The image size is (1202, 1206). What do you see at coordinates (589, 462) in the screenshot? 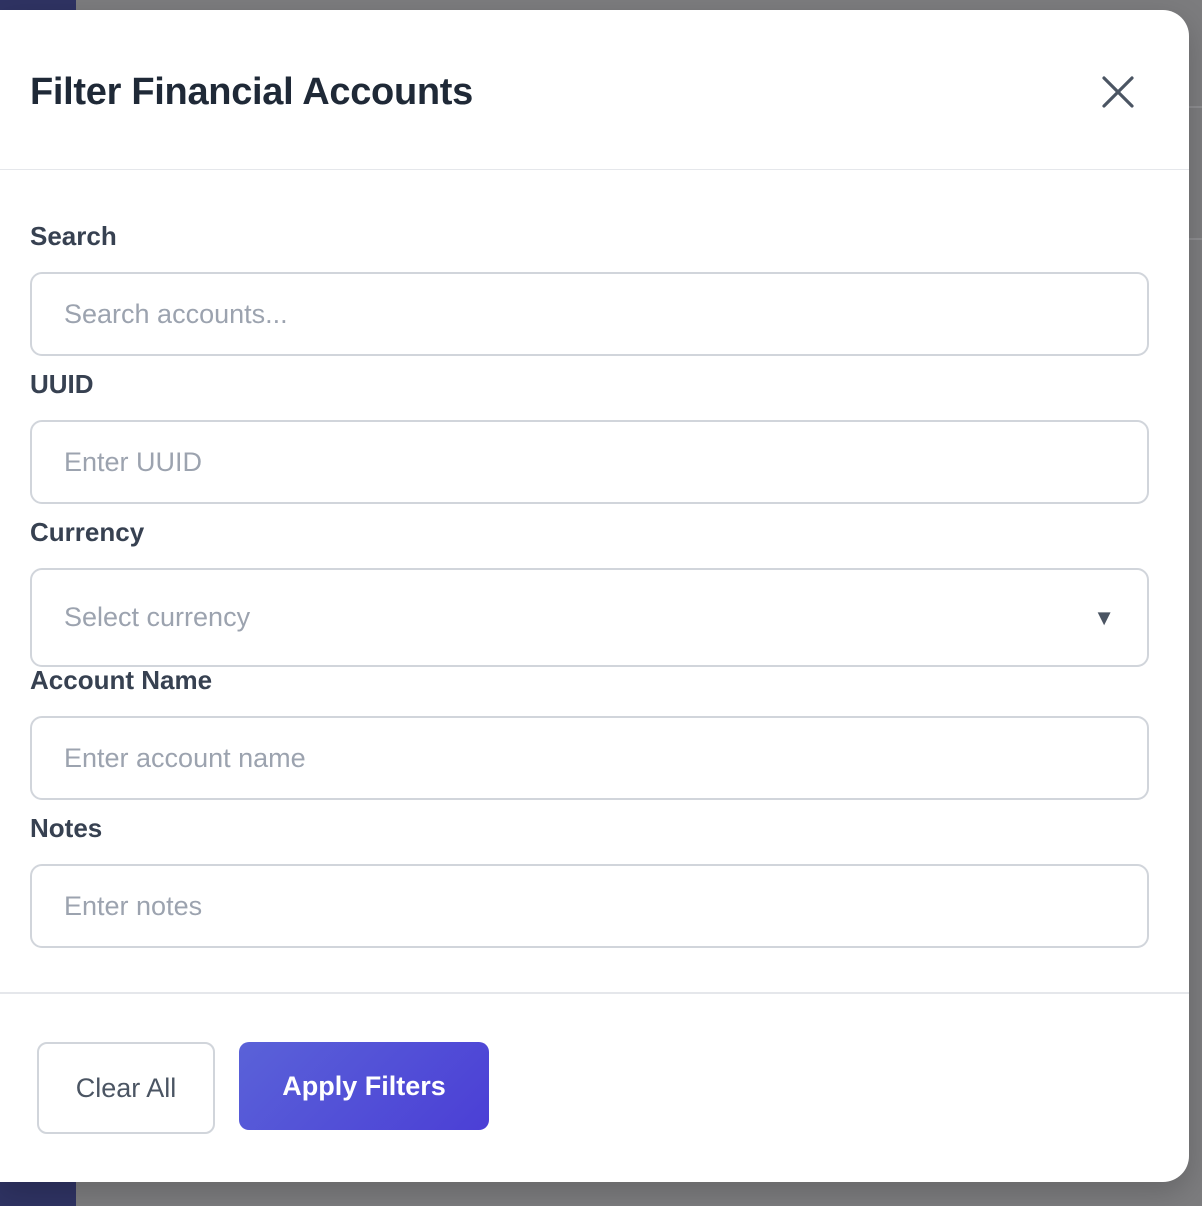
I see `uuid-input` at bounding box center [589, 462].